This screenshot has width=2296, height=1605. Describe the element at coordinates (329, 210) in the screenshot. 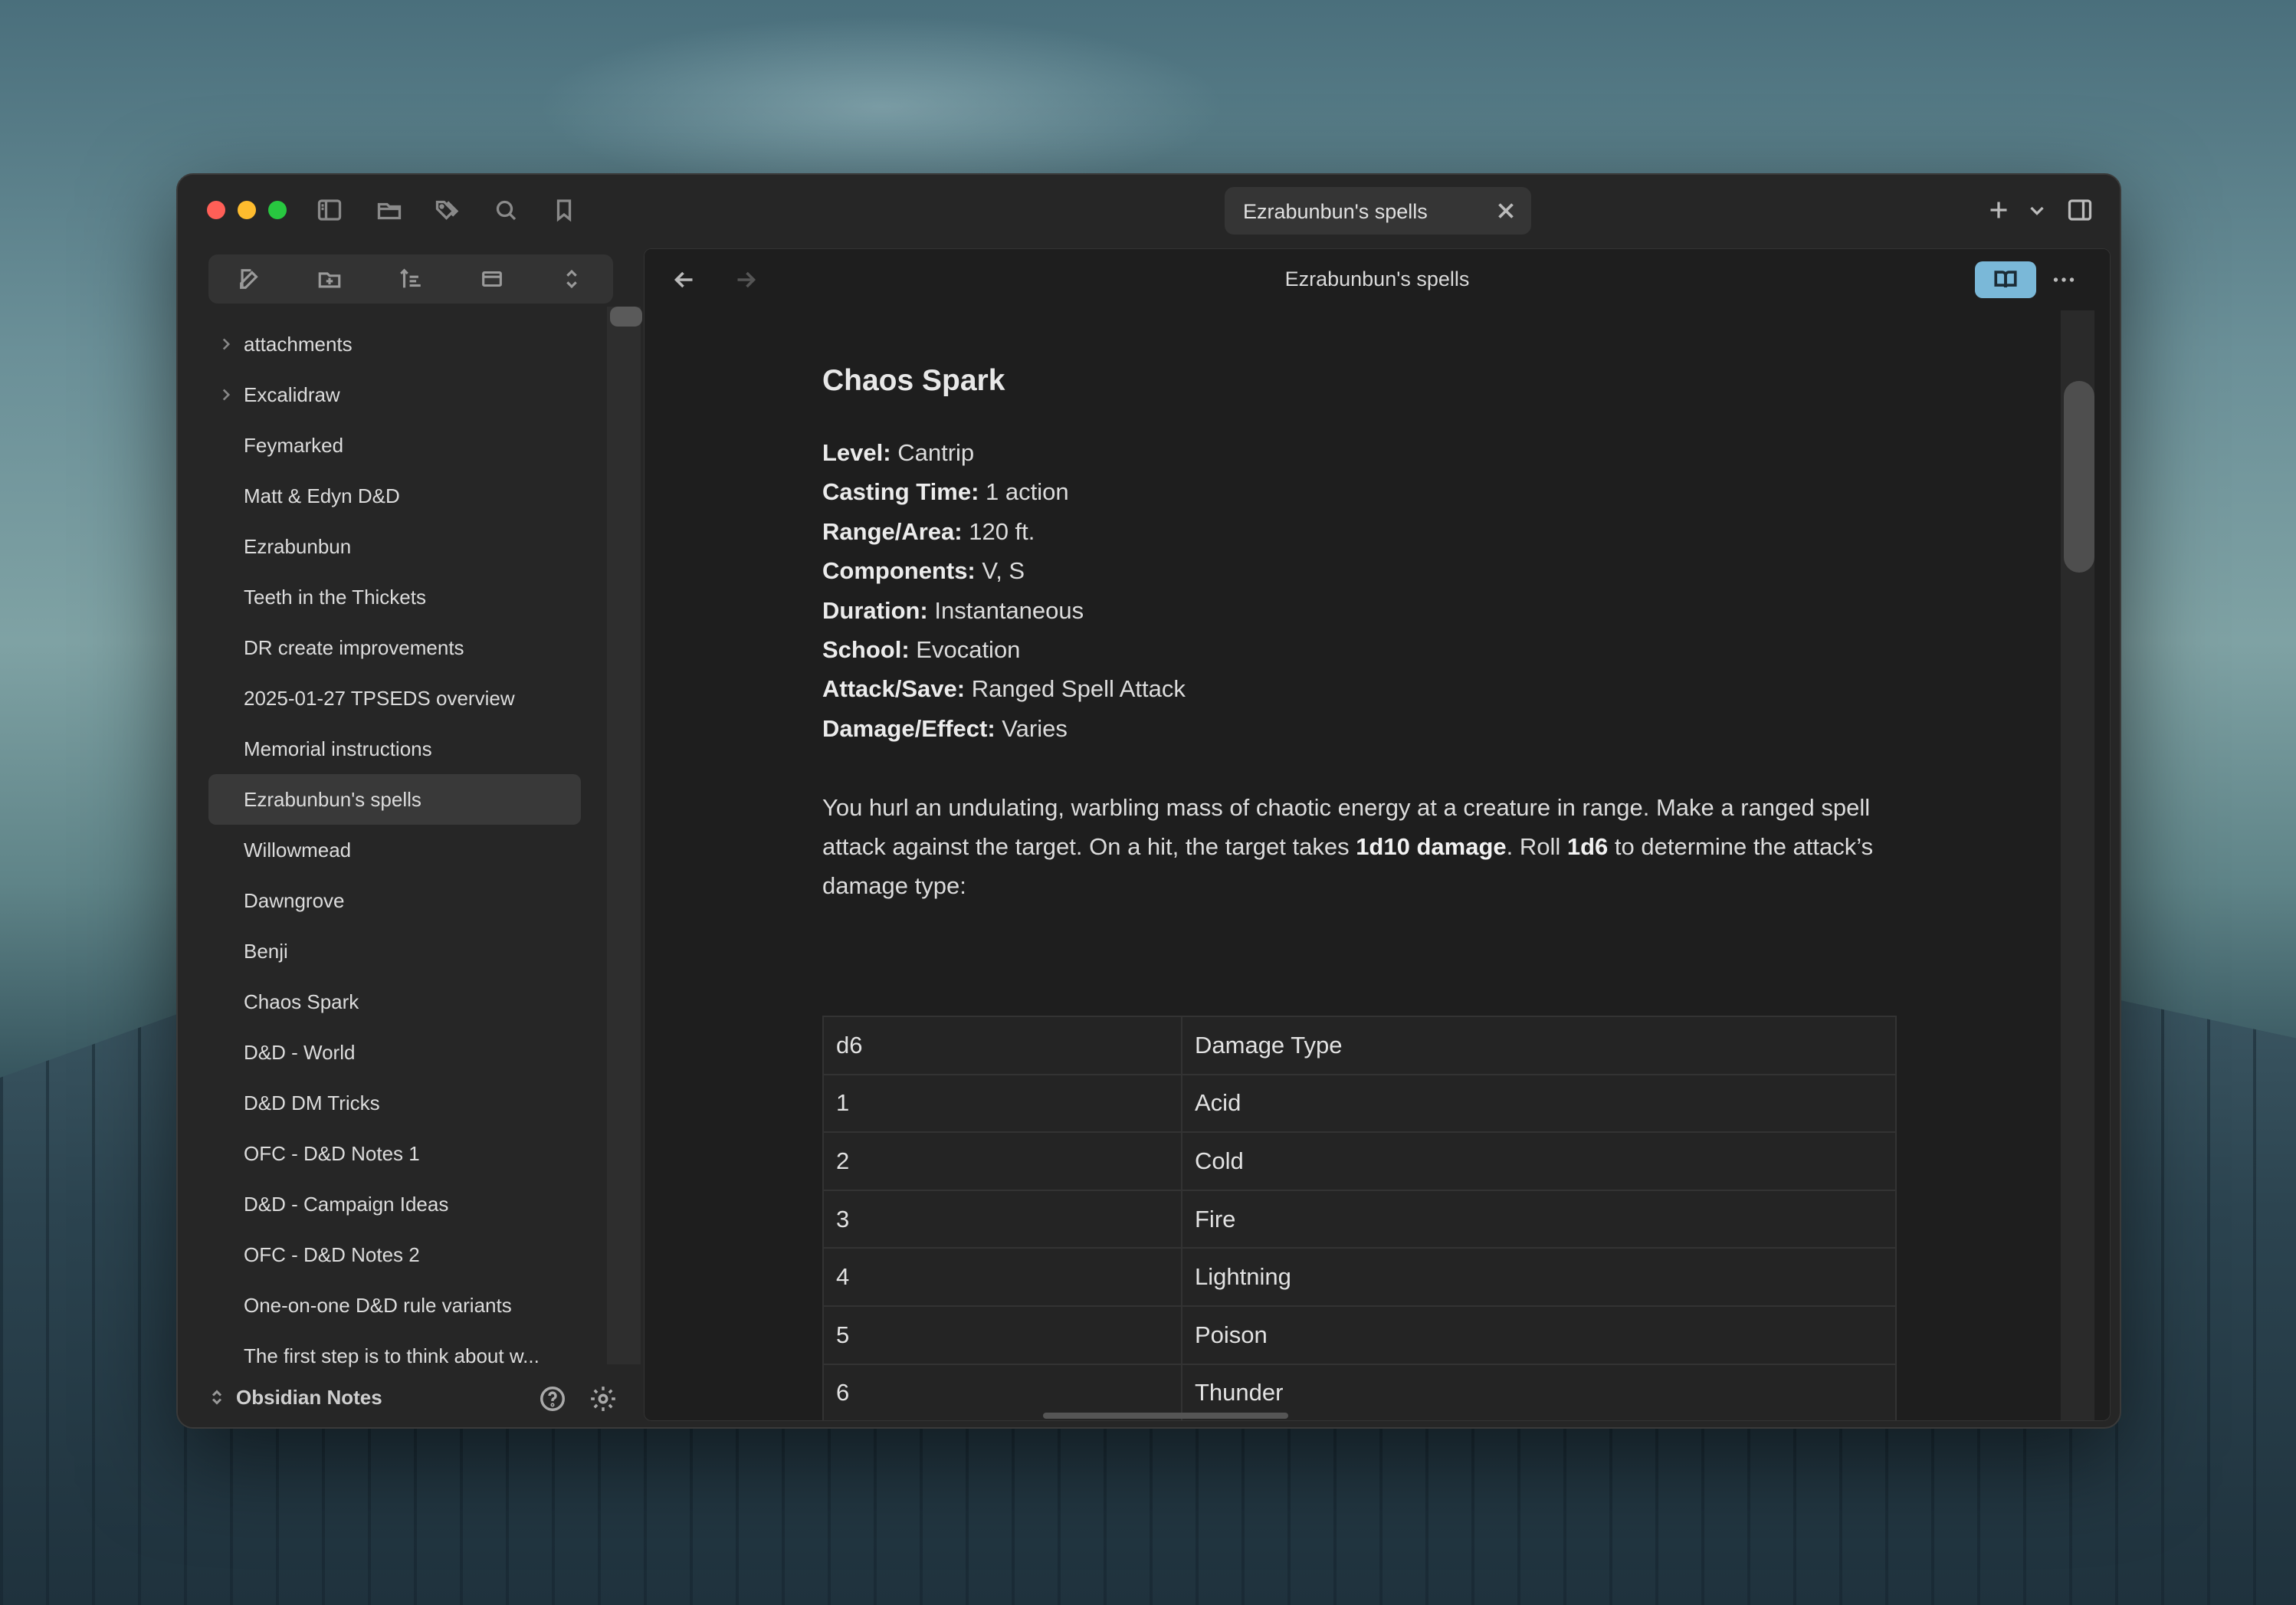

I see `sidebar-toggle-icon` at that location.